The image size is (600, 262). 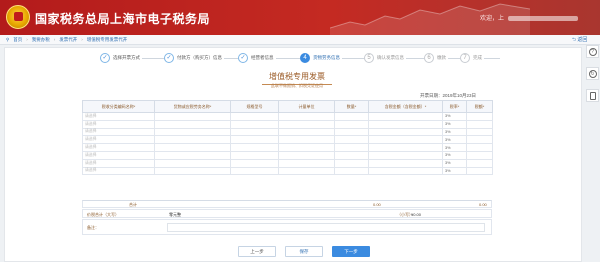 I want to click on column-header: 税率*, so click(x=454, y=106).